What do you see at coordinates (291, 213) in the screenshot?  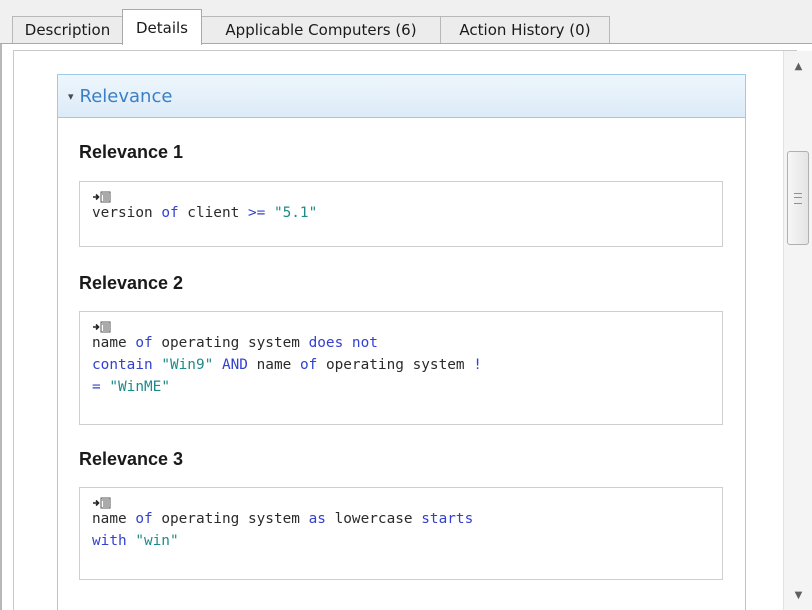 I see `code-string: "5.1"` at bounding box center [291, 213].